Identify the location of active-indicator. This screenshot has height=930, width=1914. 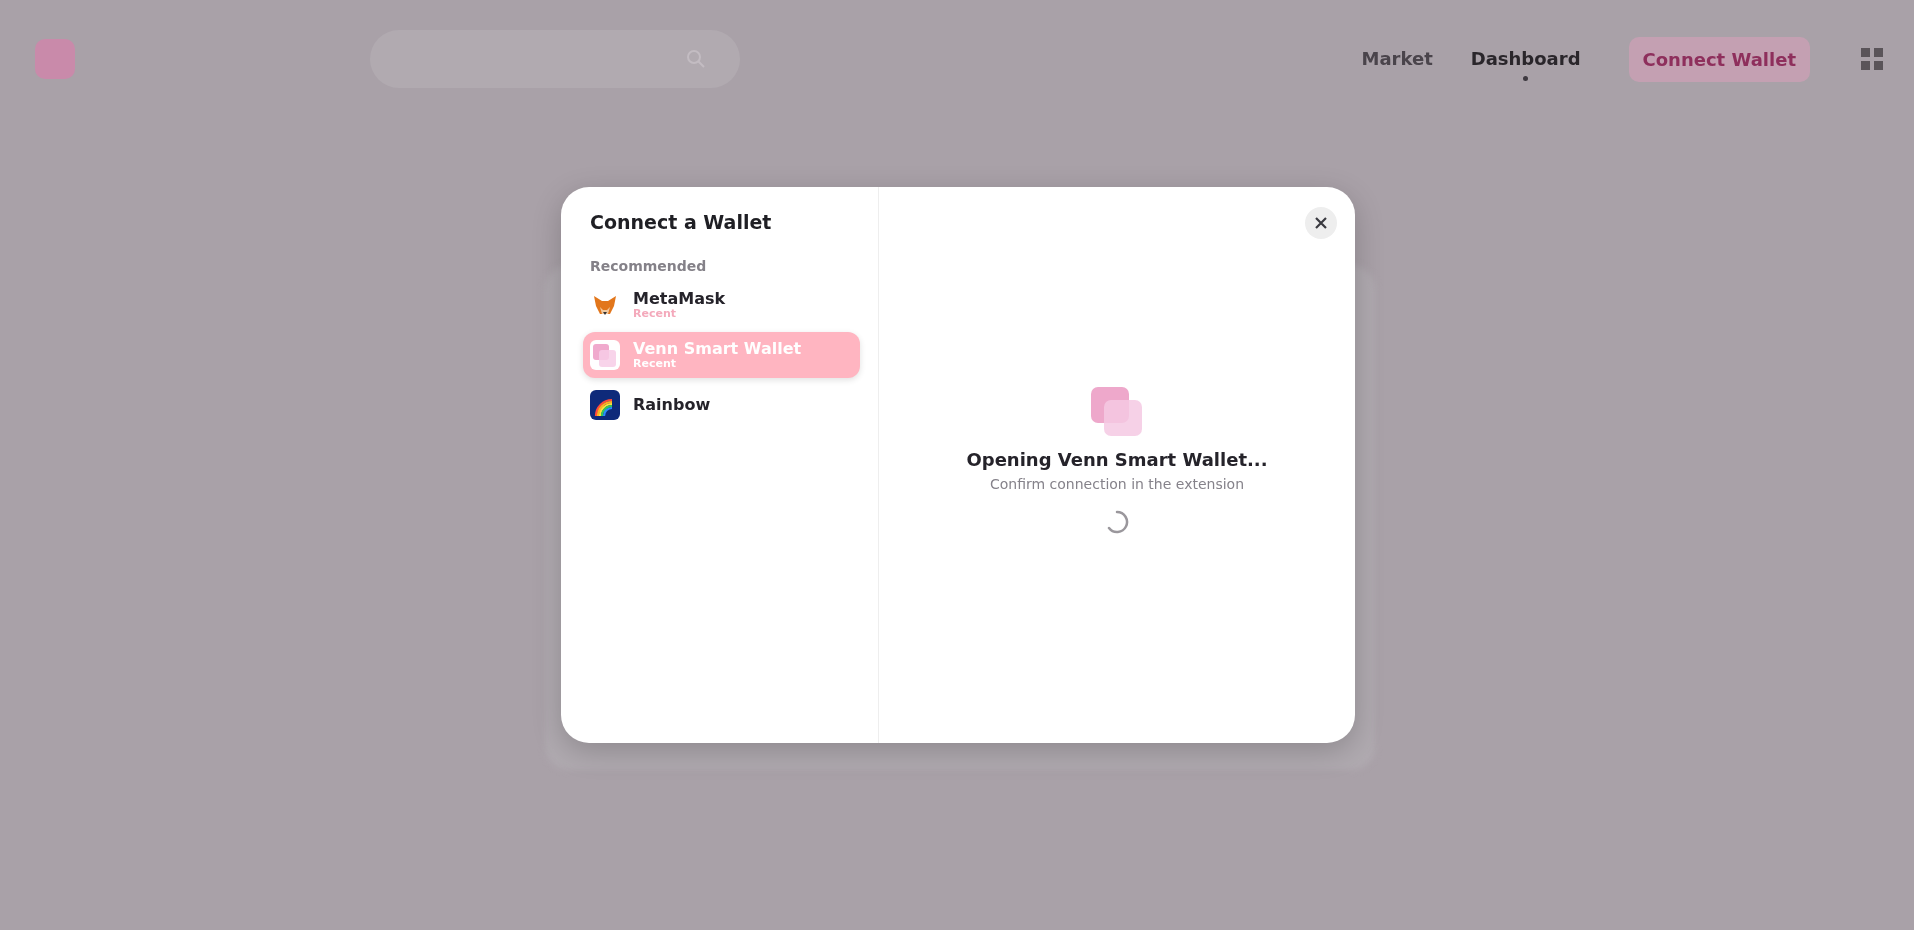
(1526, 78).